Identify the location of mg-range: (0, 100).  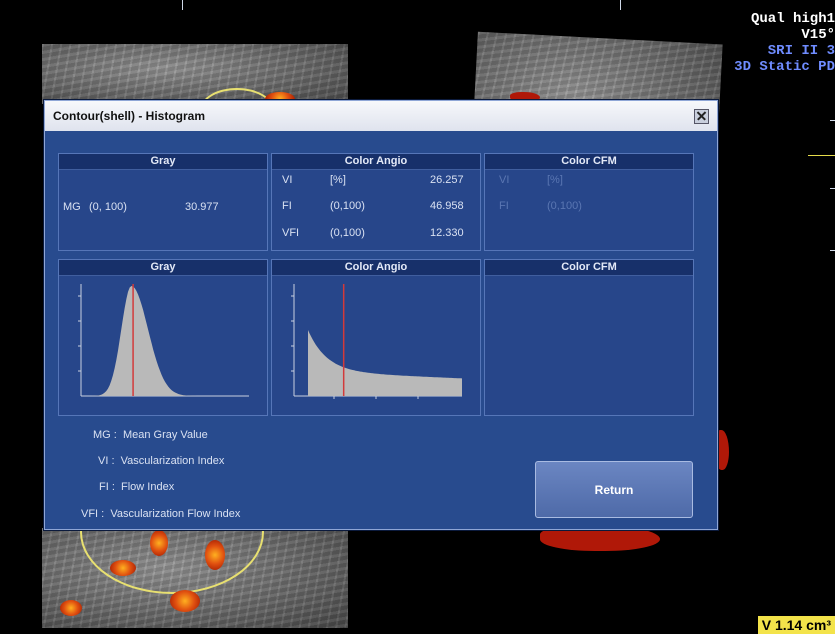
(108, 207).